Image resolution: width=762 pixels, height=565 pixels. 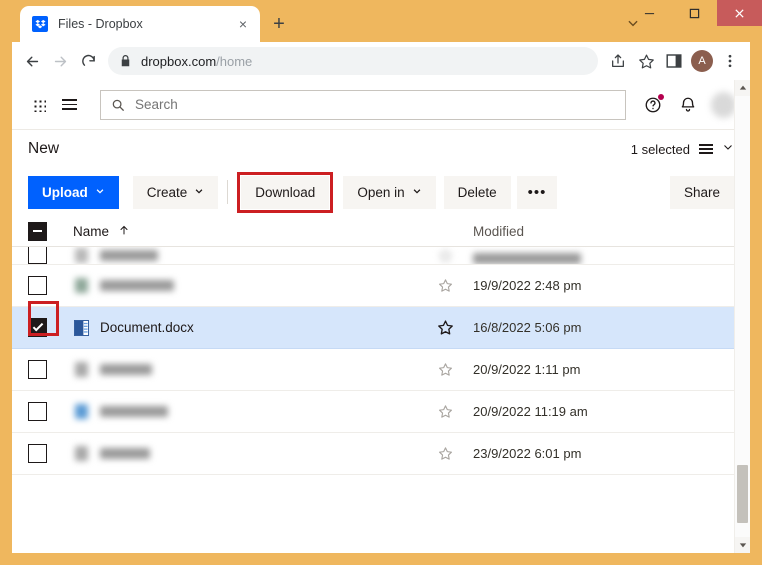 I want to click on share-button-label: Share, so click(x=701, y=192).